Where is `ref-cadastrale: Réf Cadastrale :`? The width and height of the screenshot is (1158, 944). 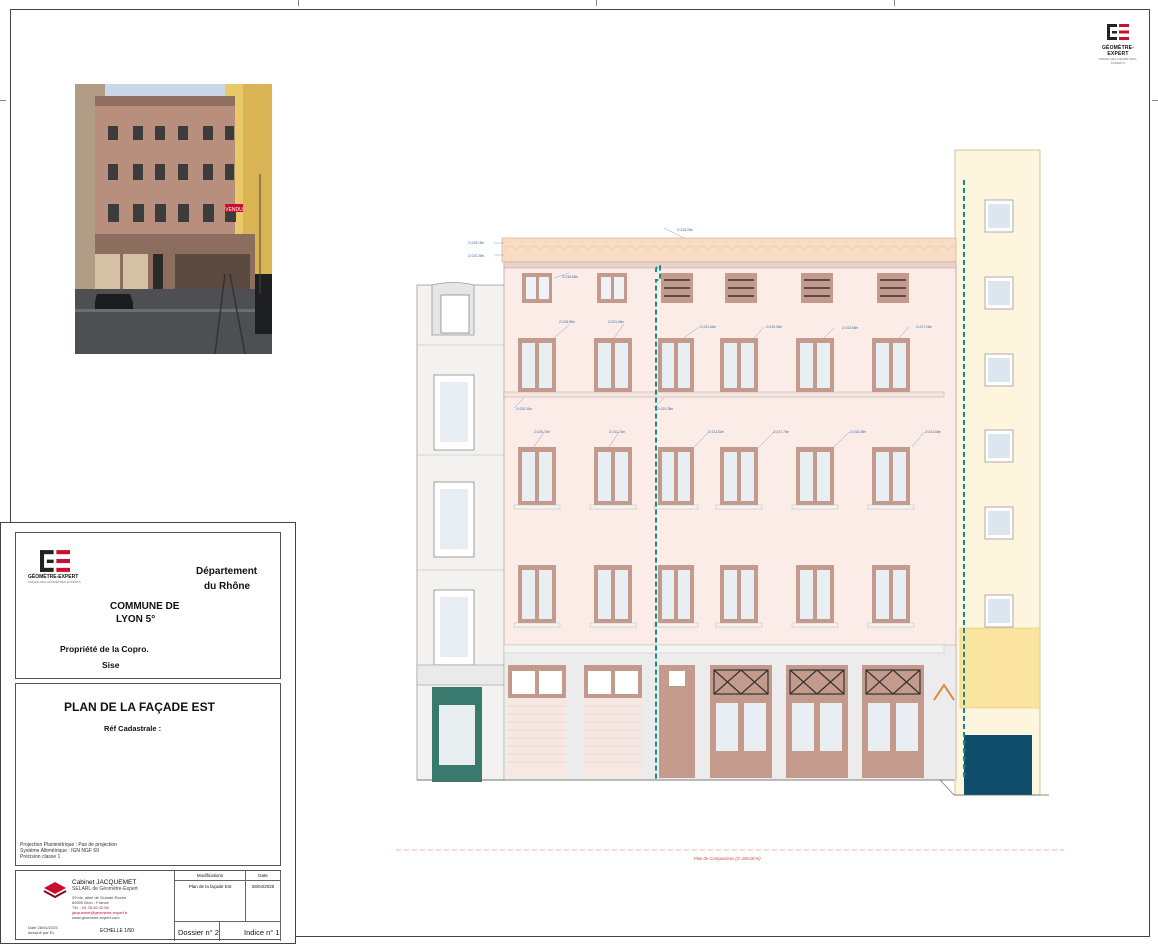
ref-cadastrale: Réf Cadastrale : is located at coordinates (133, 728).